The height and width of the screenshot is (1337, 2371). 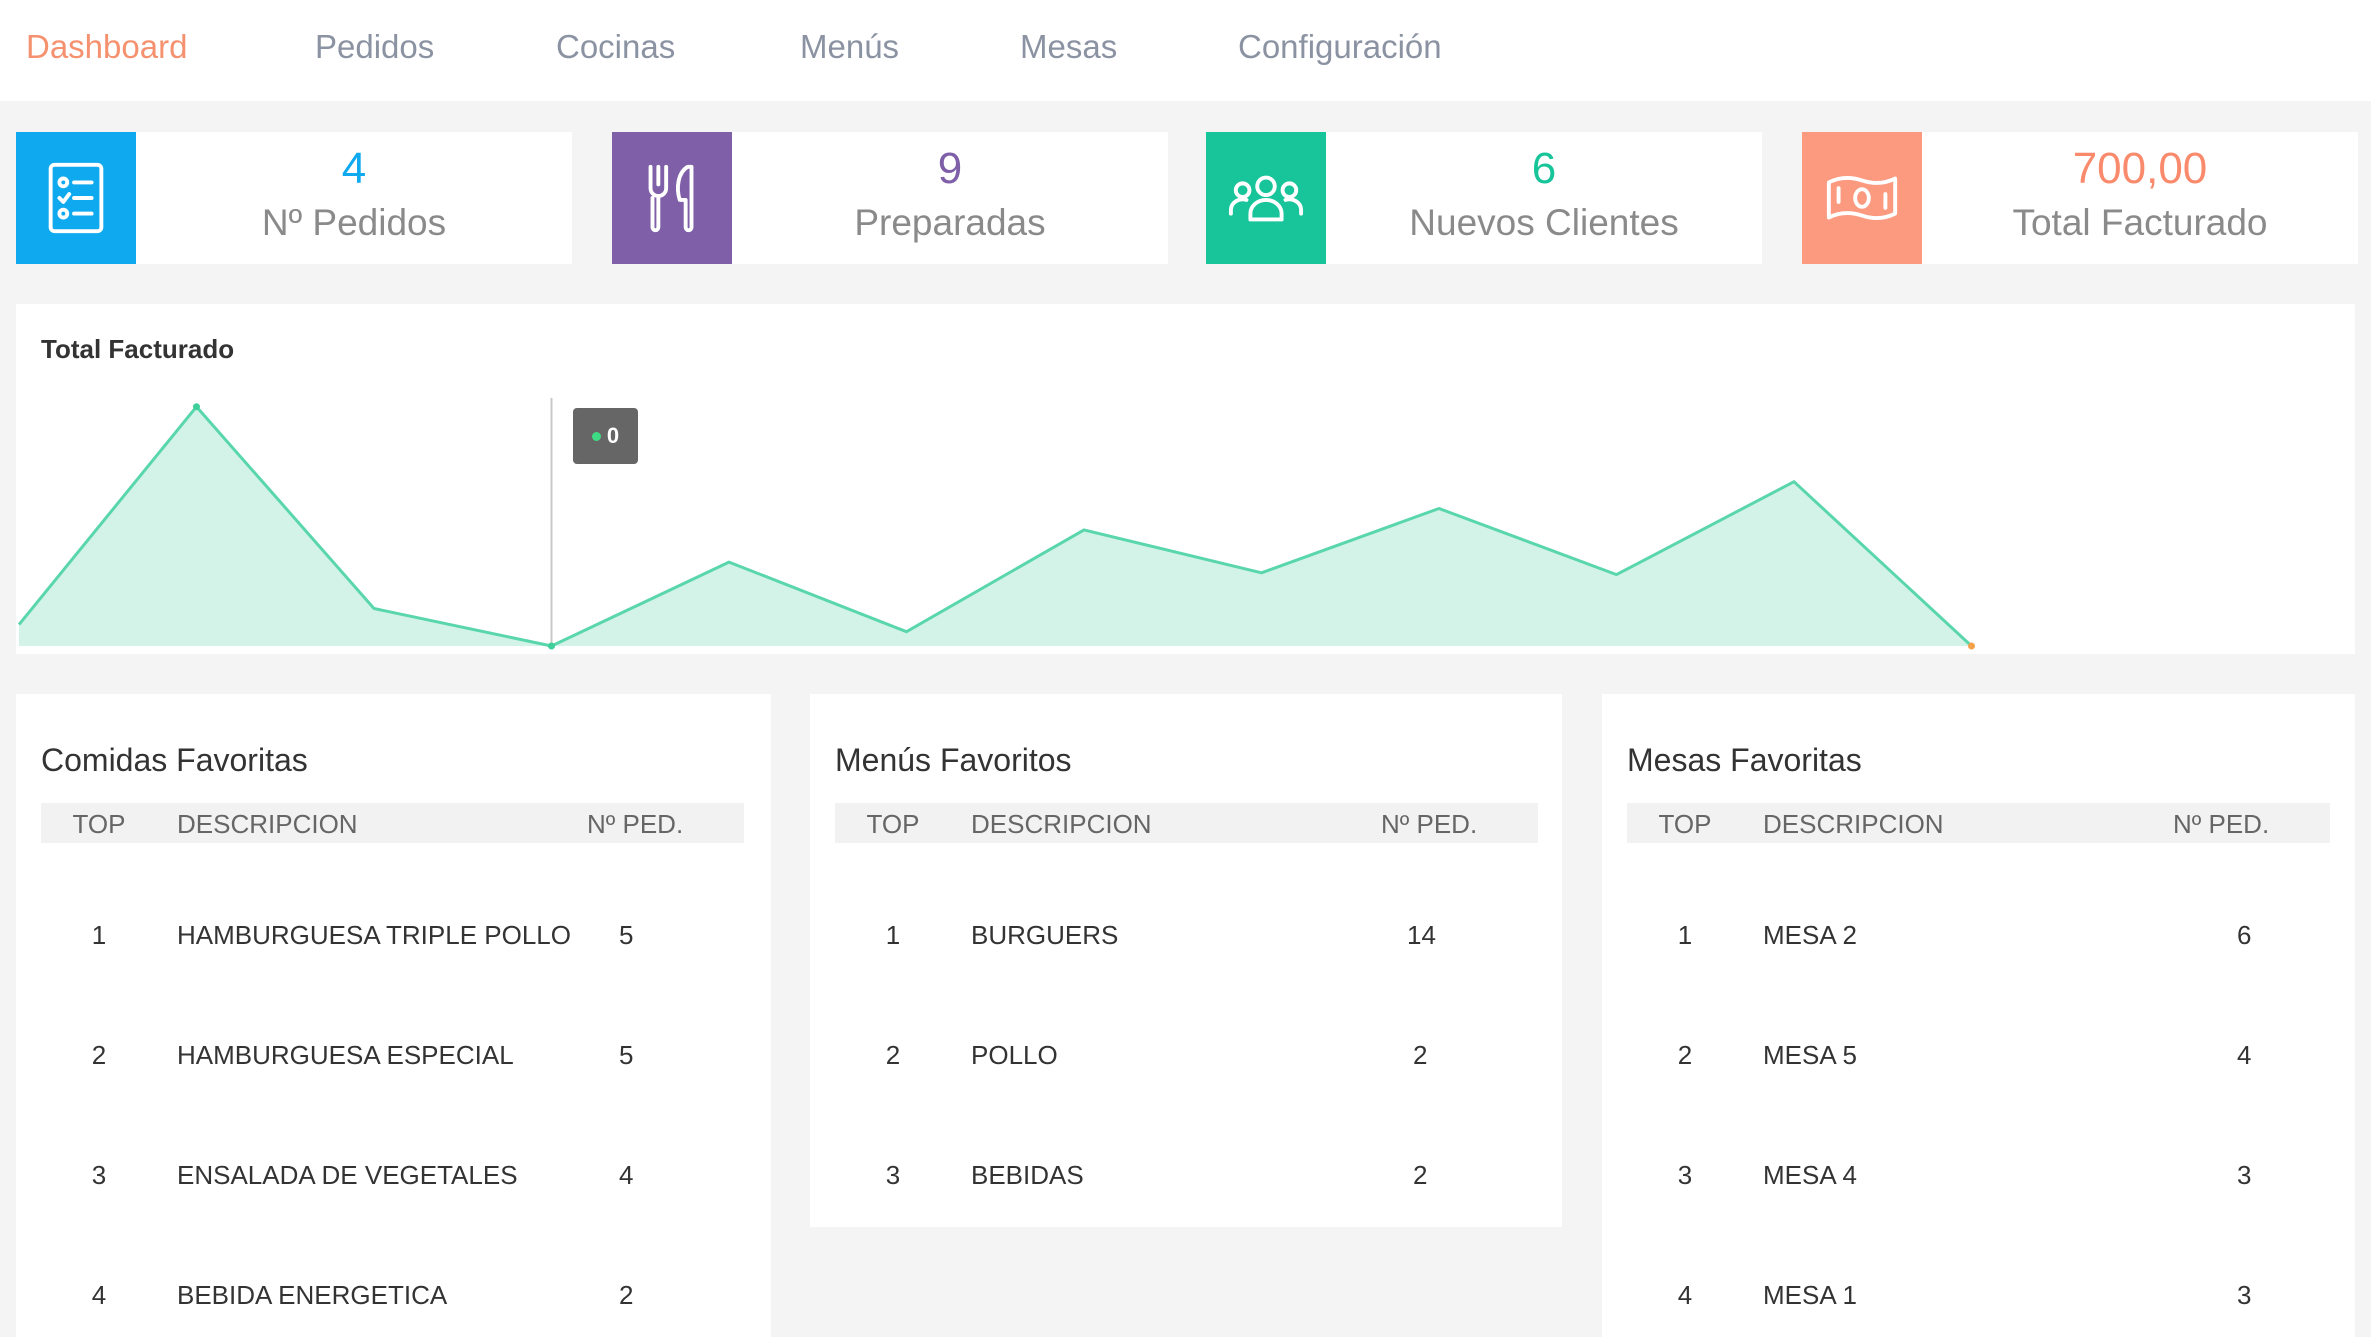 What do you see at coordinates (1068, 47) in the screenshot?
I see `nav-tab-mesas: Mesas` at bounding box center [1068, 47].